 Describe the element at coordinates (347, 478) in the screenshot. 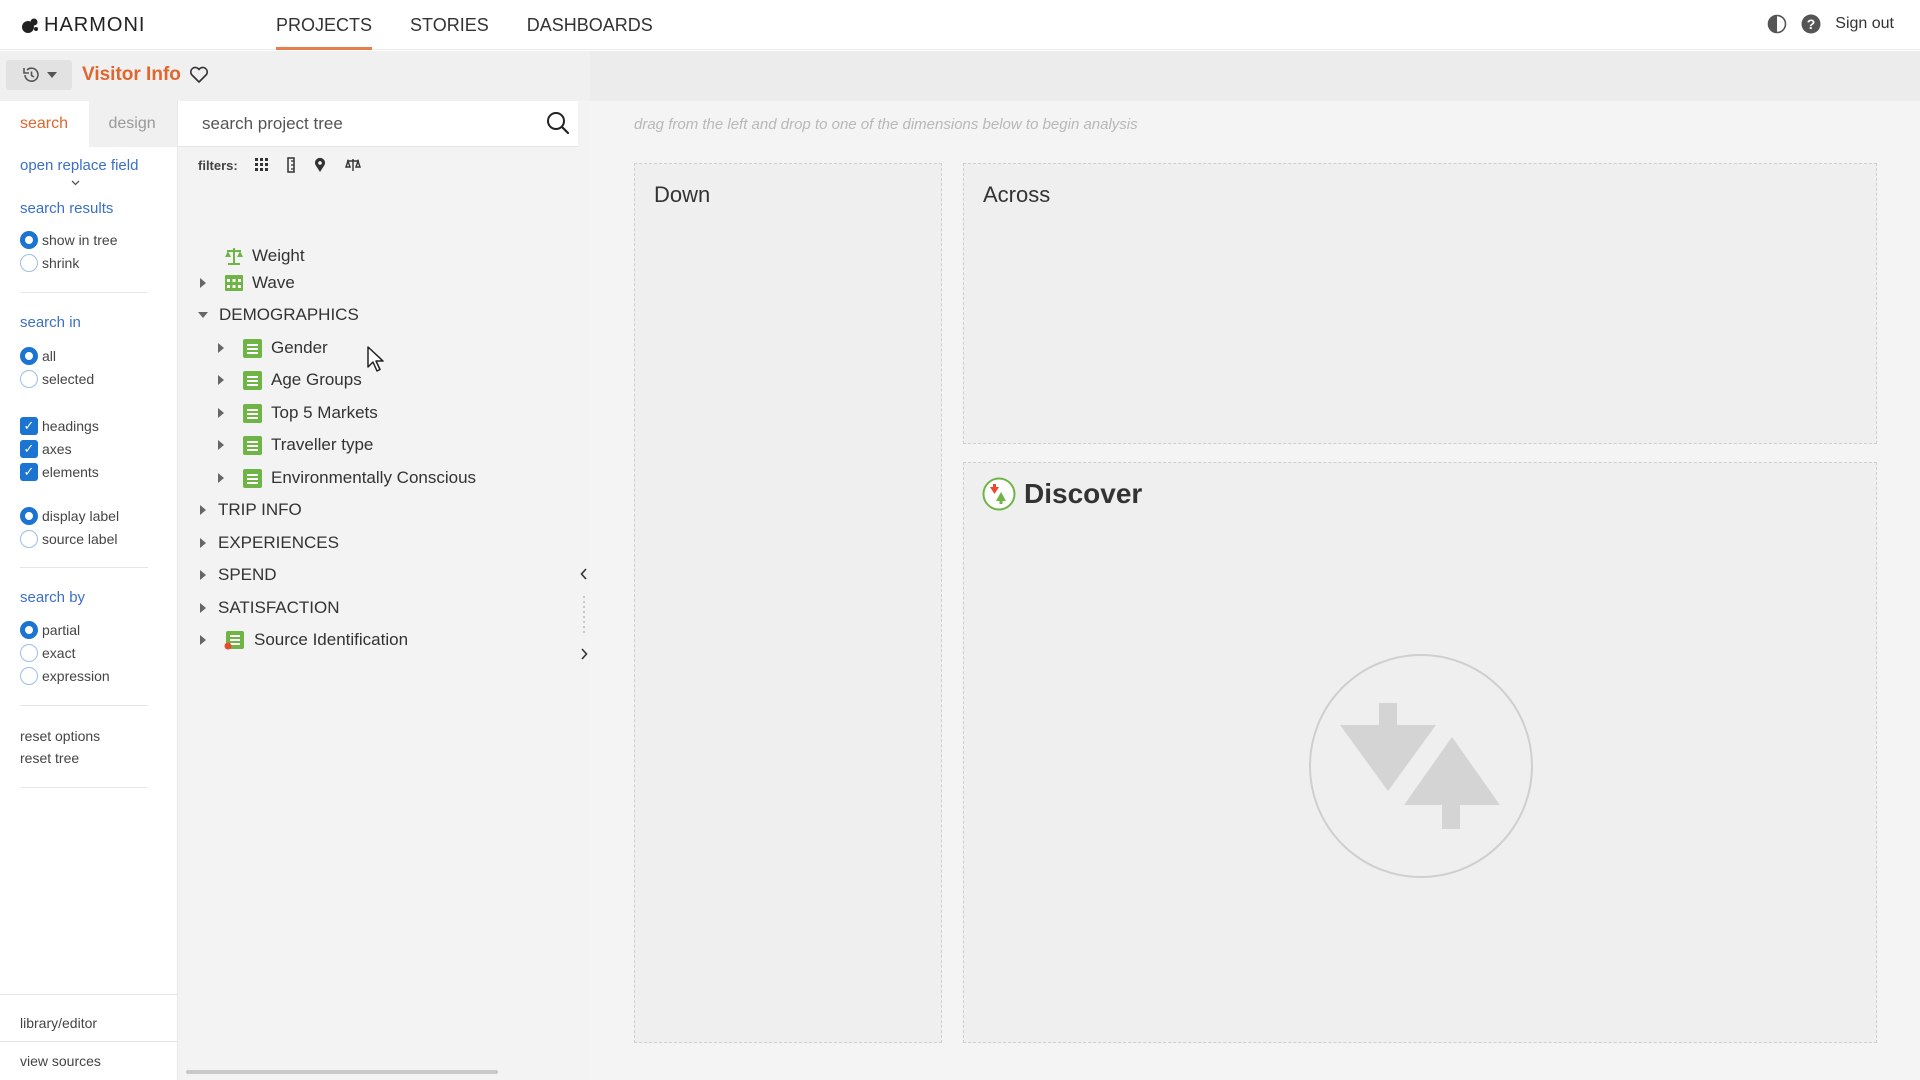

I see `tree-item-environmentally-conscious: Environmentally Conscious` at that location.